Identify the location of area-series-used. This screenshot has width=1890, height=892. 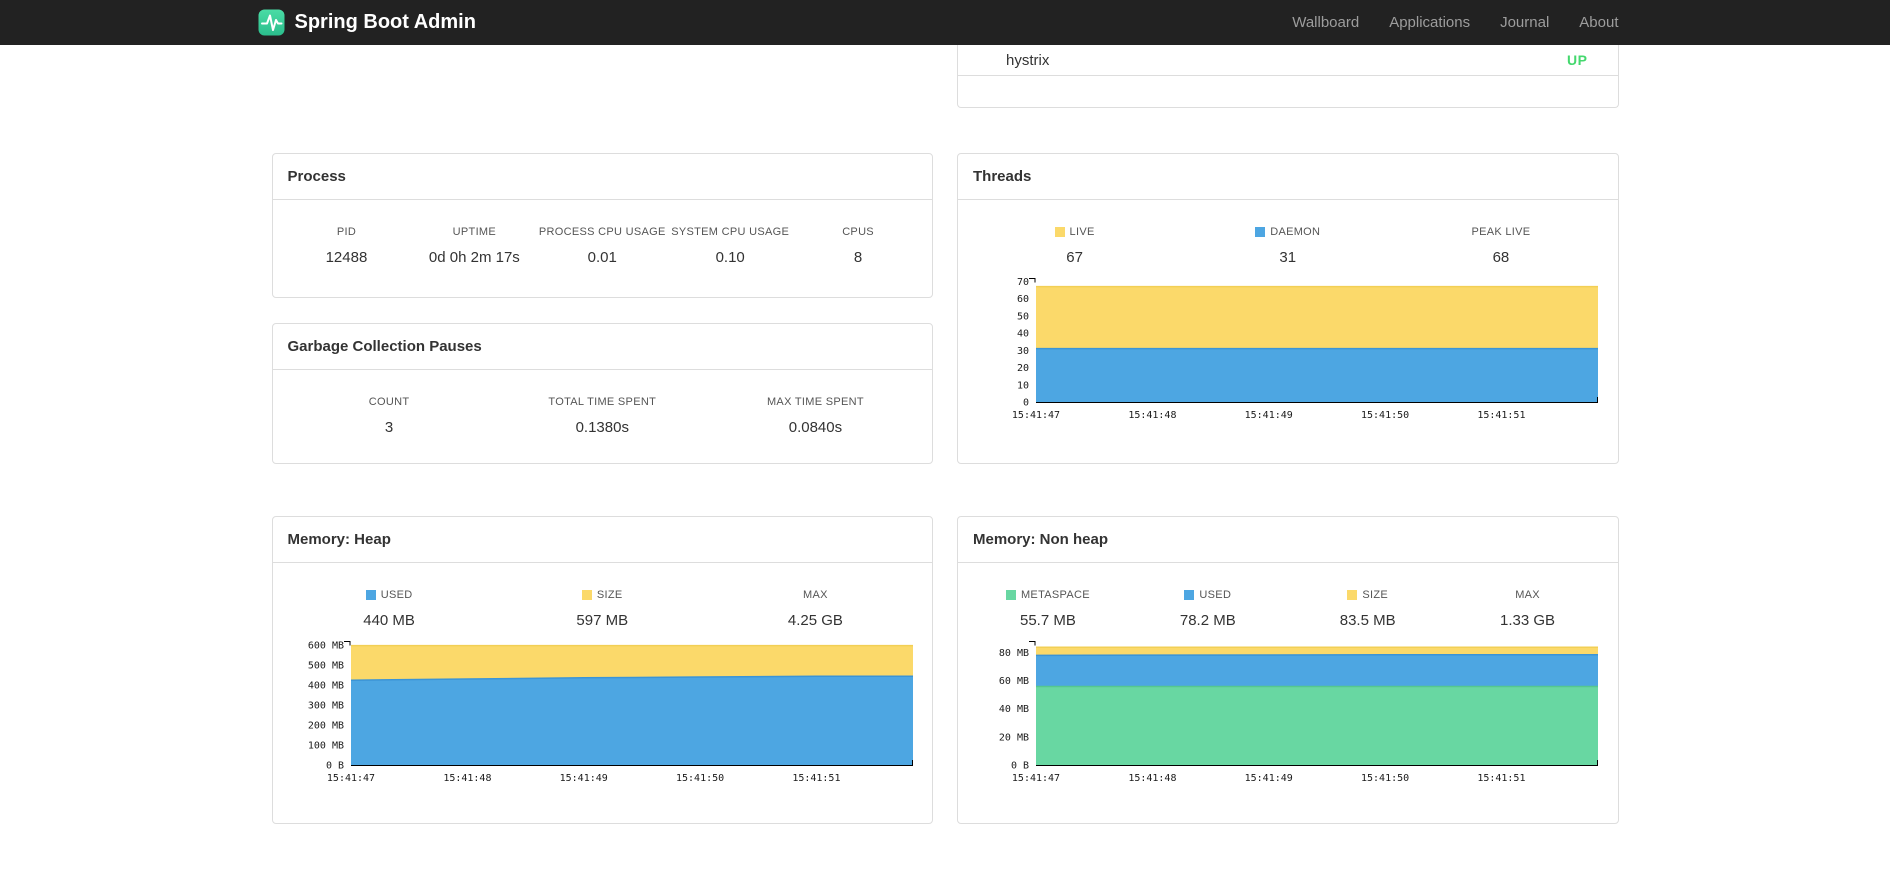
(631, 720).